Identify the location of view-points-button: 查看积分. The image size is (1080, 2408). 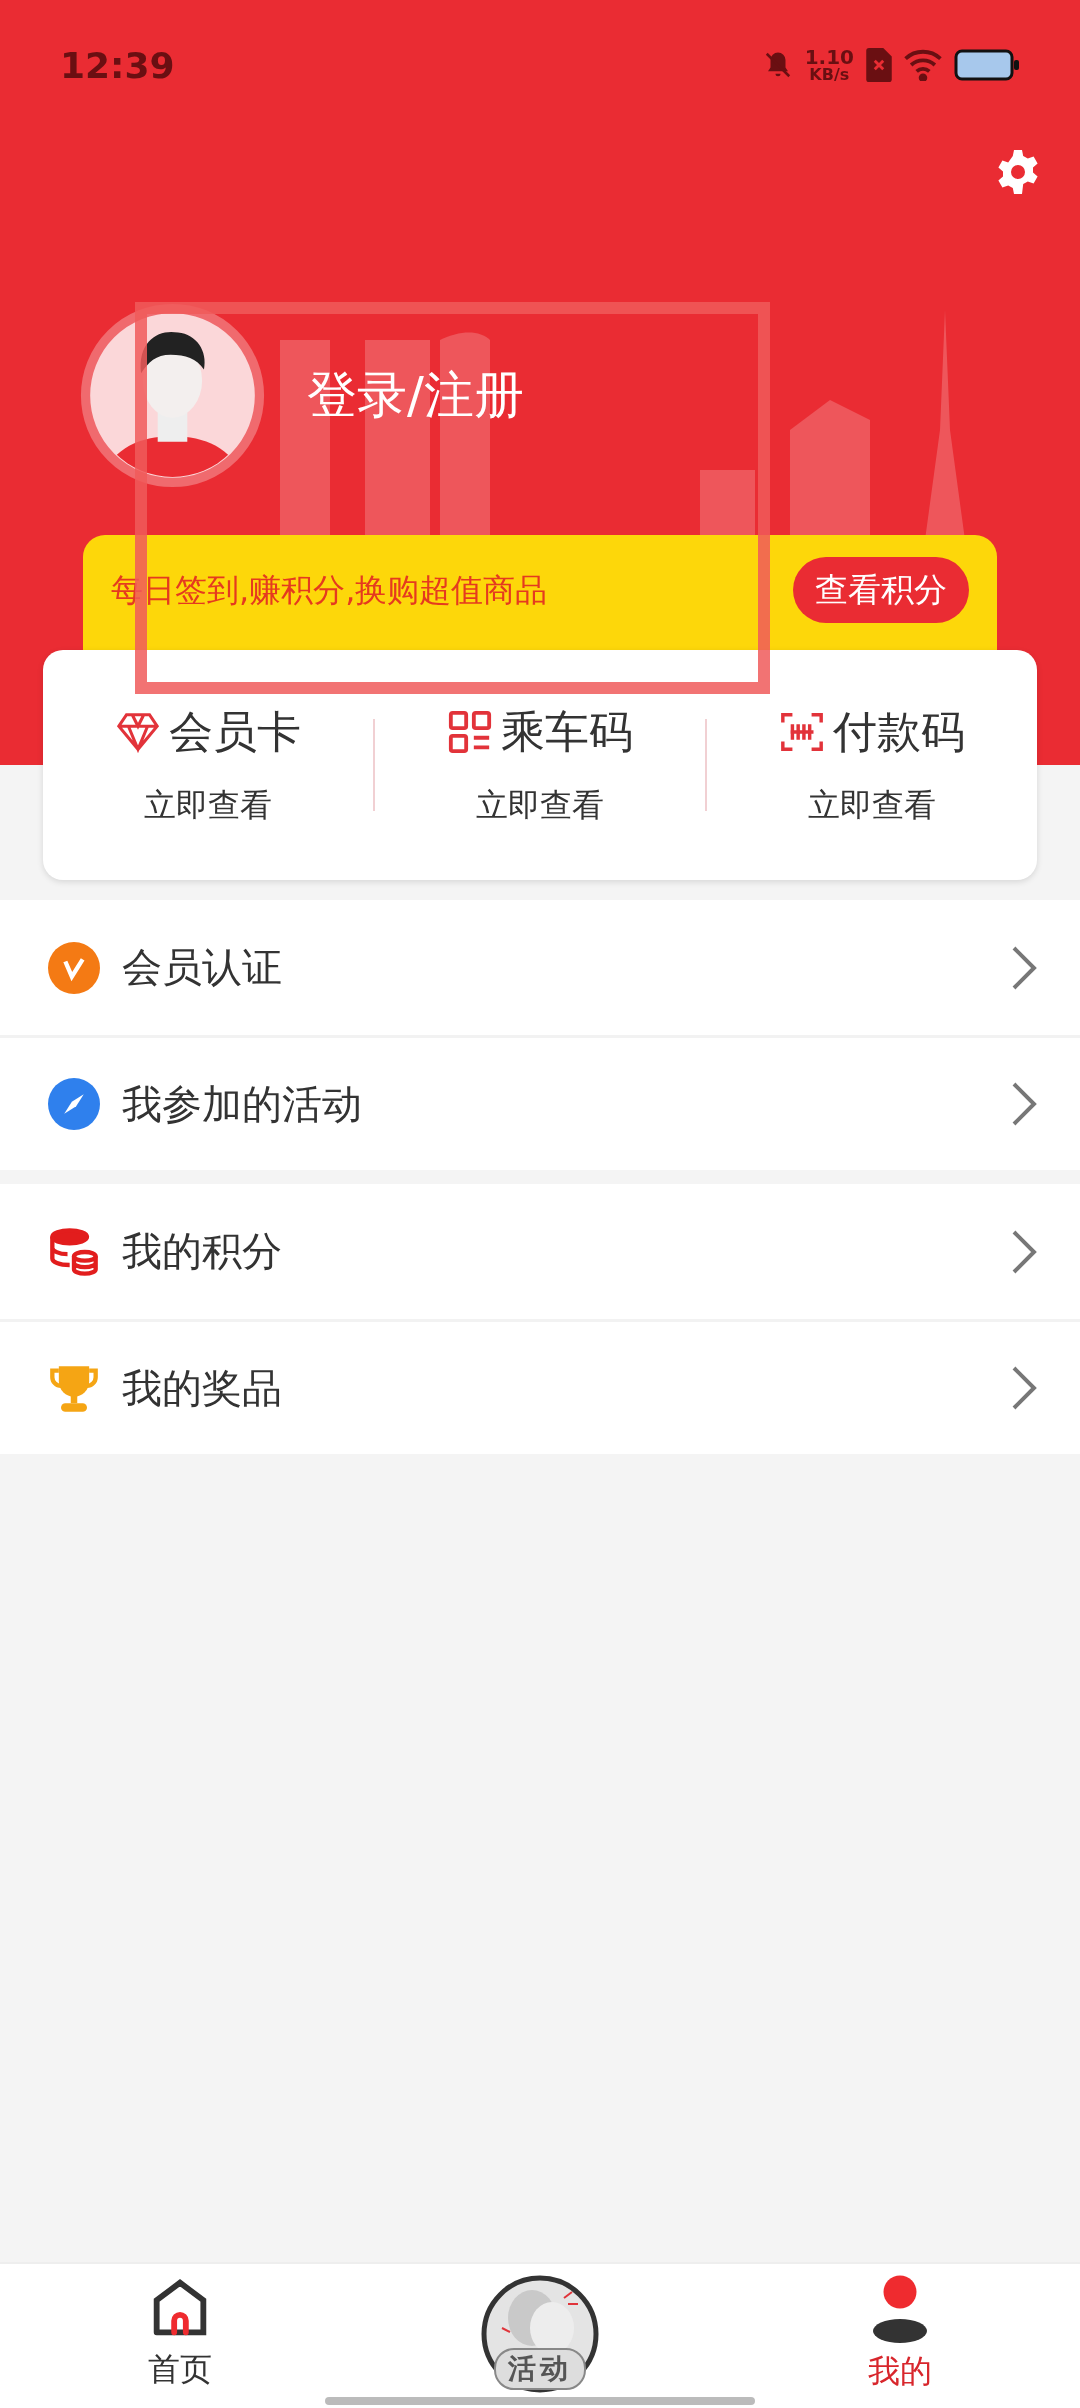
(881, 590).